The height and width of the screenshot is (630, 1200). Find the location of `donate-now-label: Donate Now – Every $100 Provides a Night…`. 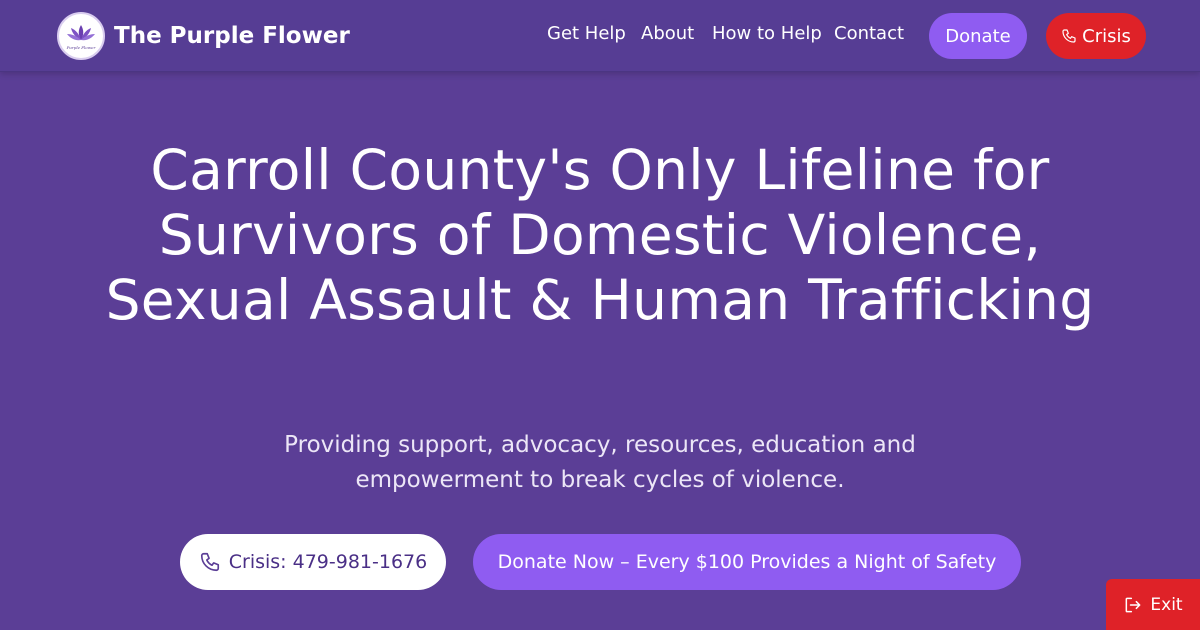

donate-now-label: Donate Now – Every $100 Provides a Night… is located at coordinates (747, 562).